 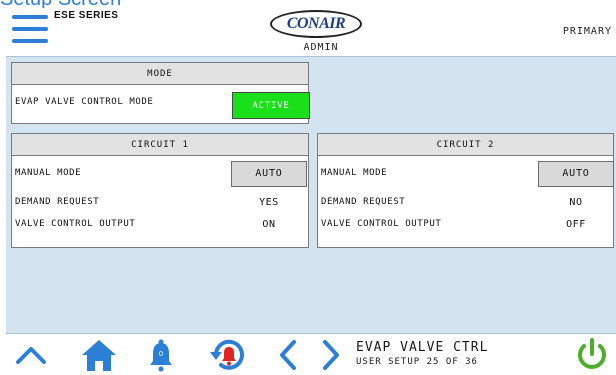 I want to click on circuit2-valve-output-label: VALVE CONTROL OUTPUT, so click(x=381, y=224).